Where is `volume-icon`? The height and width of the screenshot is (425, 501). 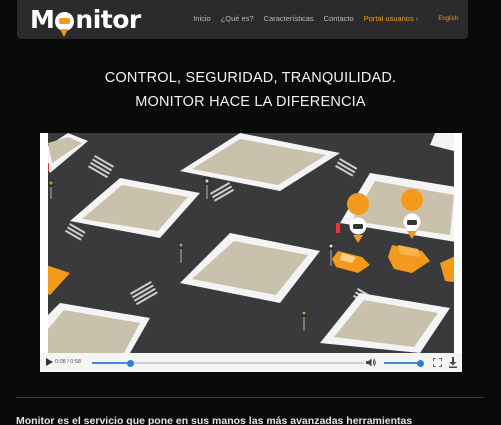 volume-icon is located at coordinates (371, 362).